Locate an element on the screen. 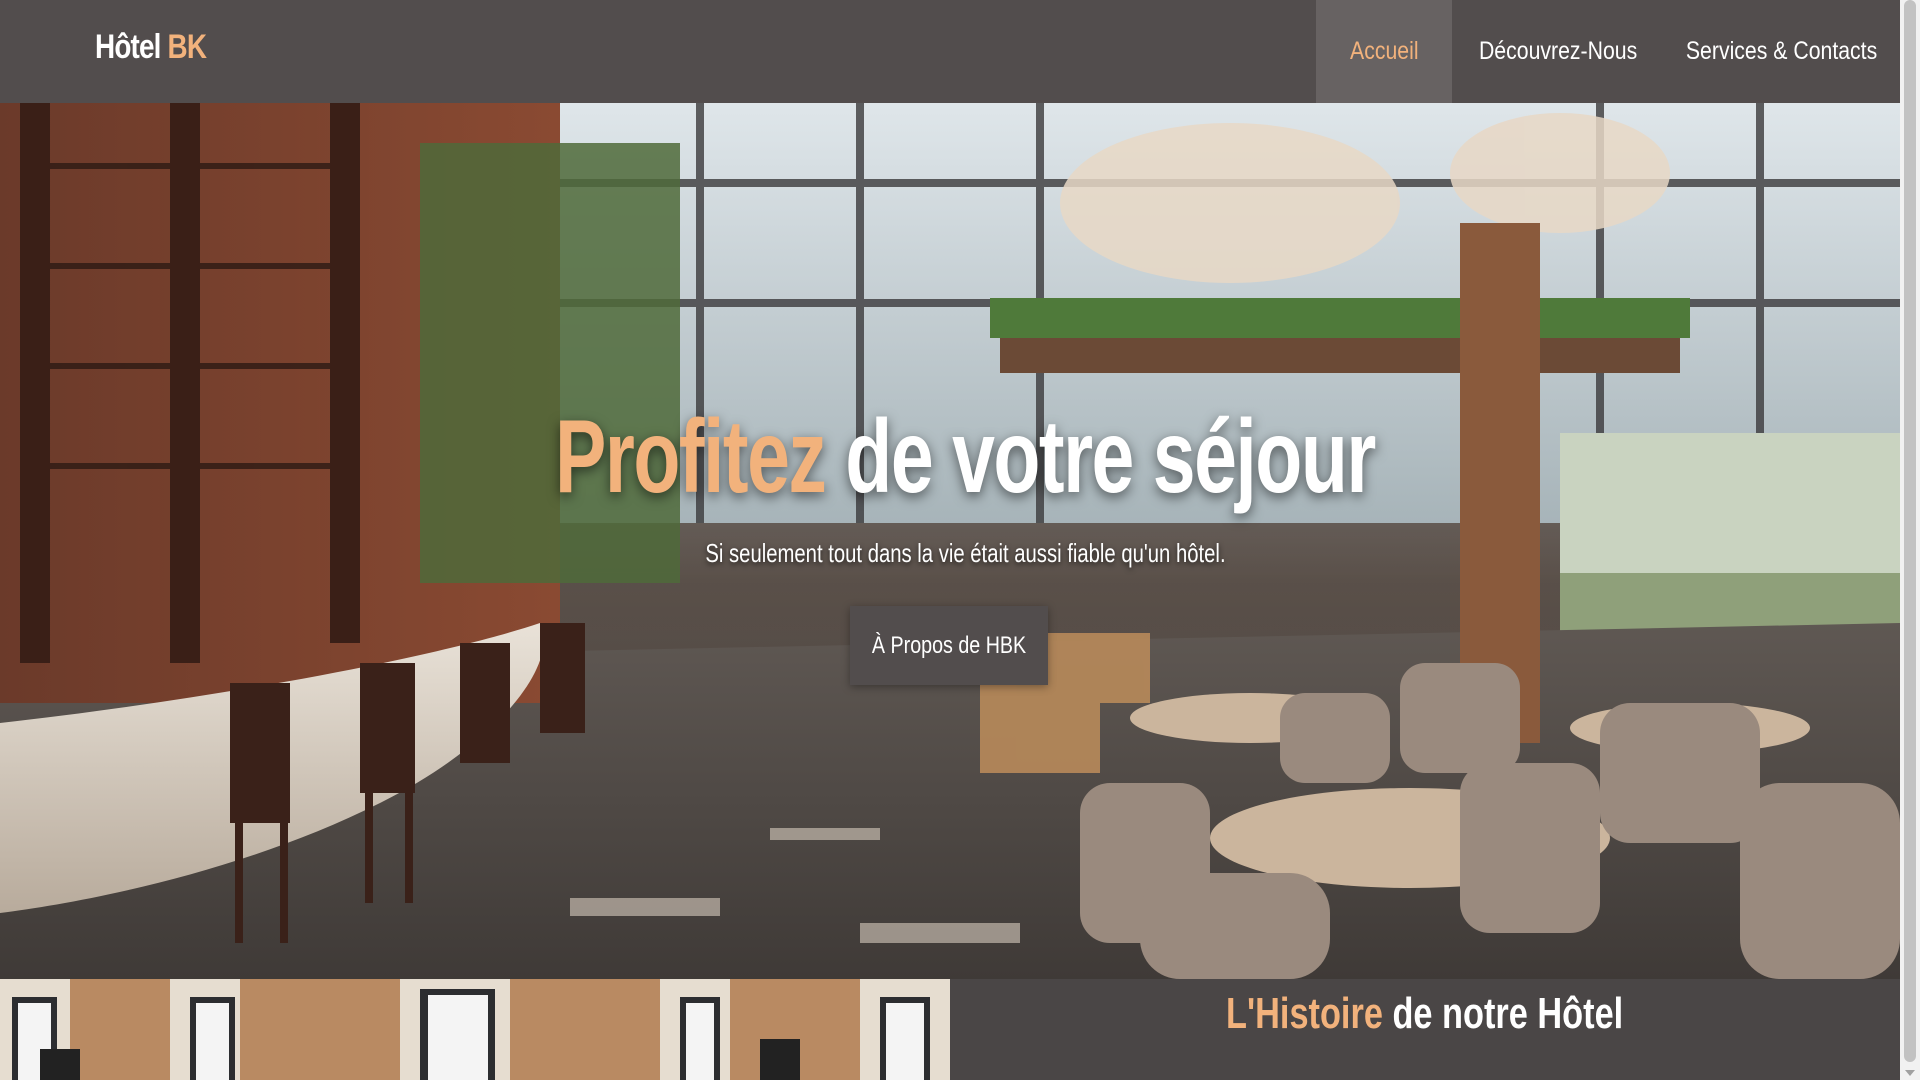 The height and width of the screenshot is (1080, 1920). about-hbk-button-label: À Propos de HBK is located at coordinates (949, 645).